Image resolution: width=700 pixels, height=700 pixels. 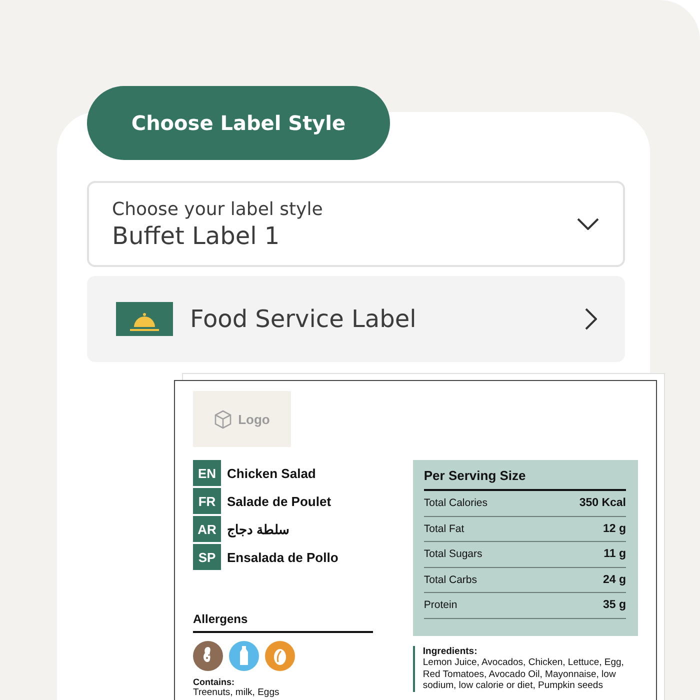 I want to click on allergens-heading: Allergens, so click(x=283, y=622).